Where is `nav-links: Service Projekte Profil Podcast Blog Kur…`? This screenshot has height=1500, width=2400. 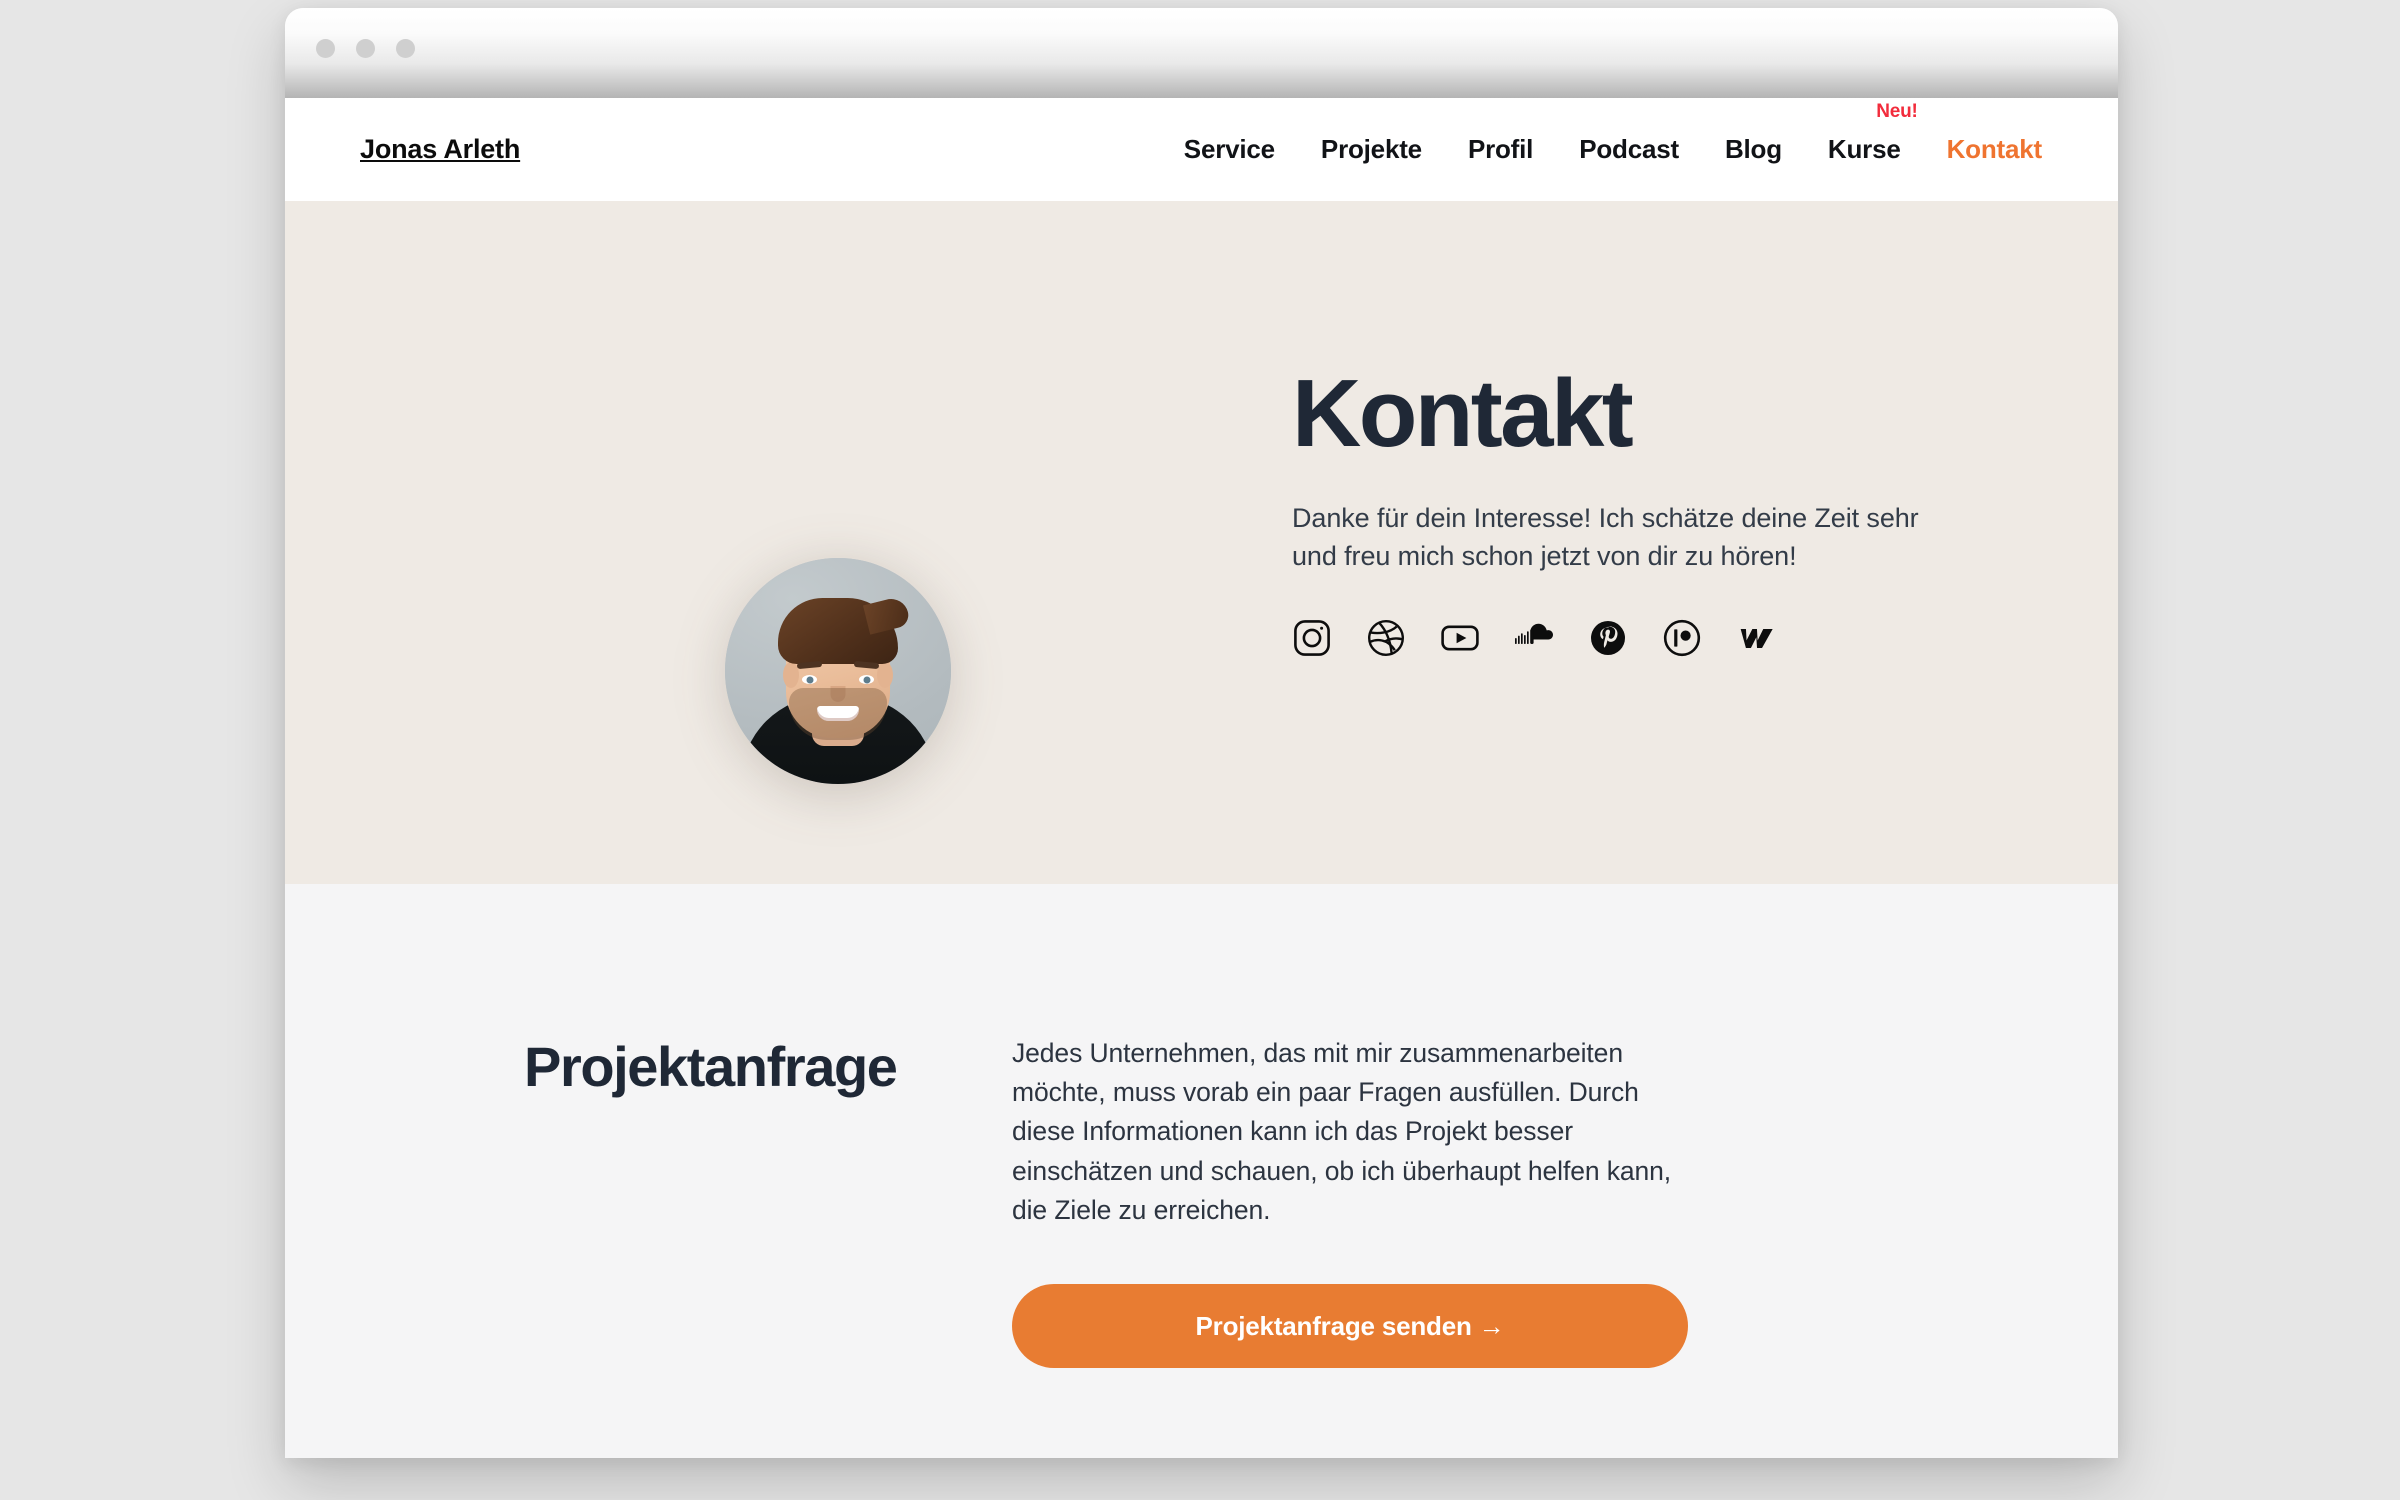 nav-links: Service Projekte Profil Podcast Blog Kur… is located at coordinates (1602, 138).